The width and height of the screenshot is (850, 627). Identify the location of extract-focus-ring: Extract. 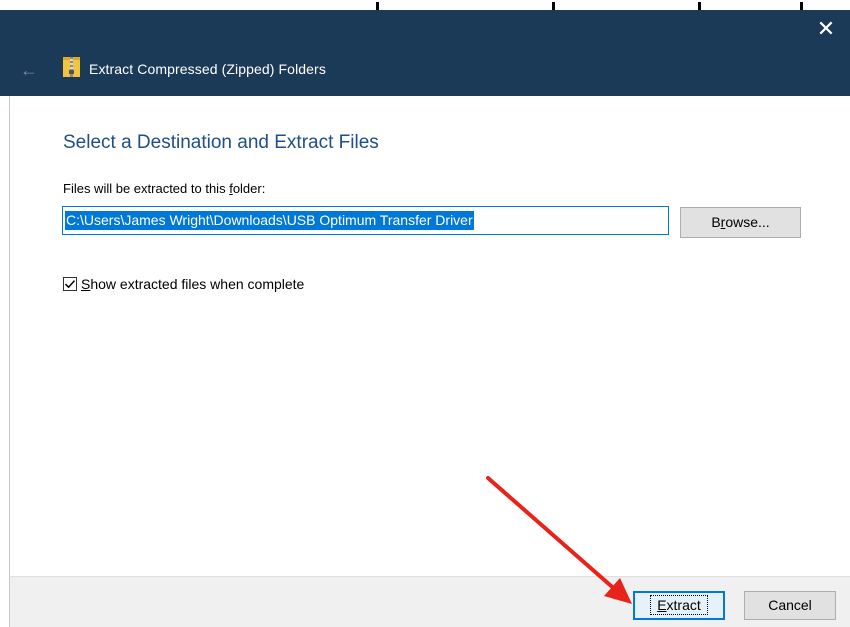
(679, 605).